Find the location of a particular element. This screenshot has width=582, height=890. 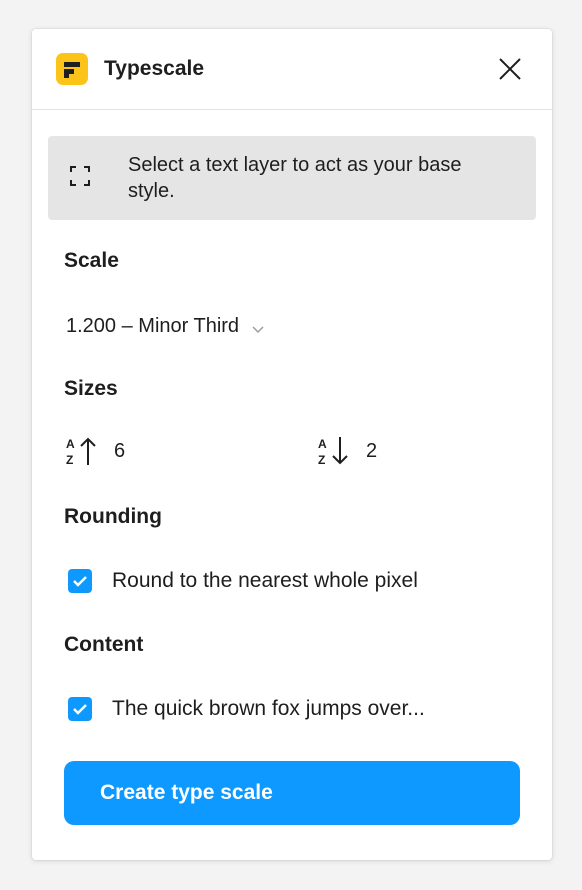

rounding-label: Round to the nearest whole pixel is located at coordinates (265, 580).